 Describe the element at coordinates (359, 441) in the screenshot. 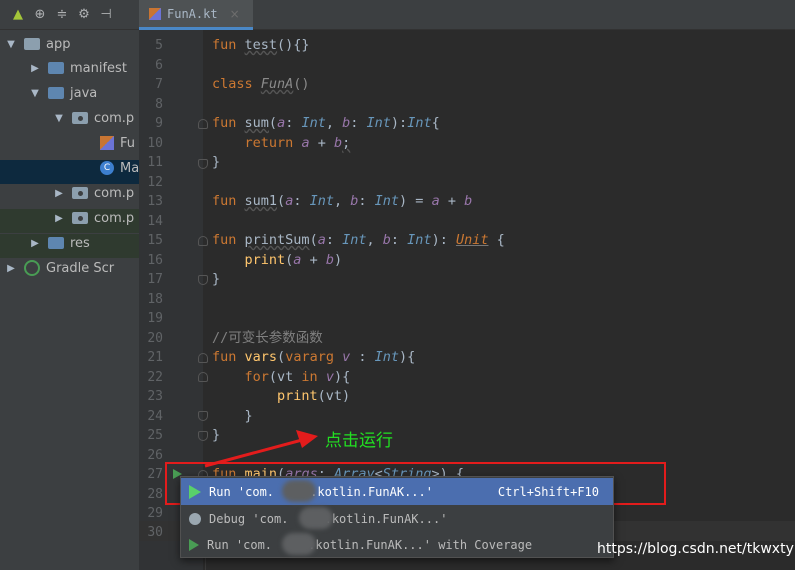

I see `annotation-label: 点击运行` at that location.